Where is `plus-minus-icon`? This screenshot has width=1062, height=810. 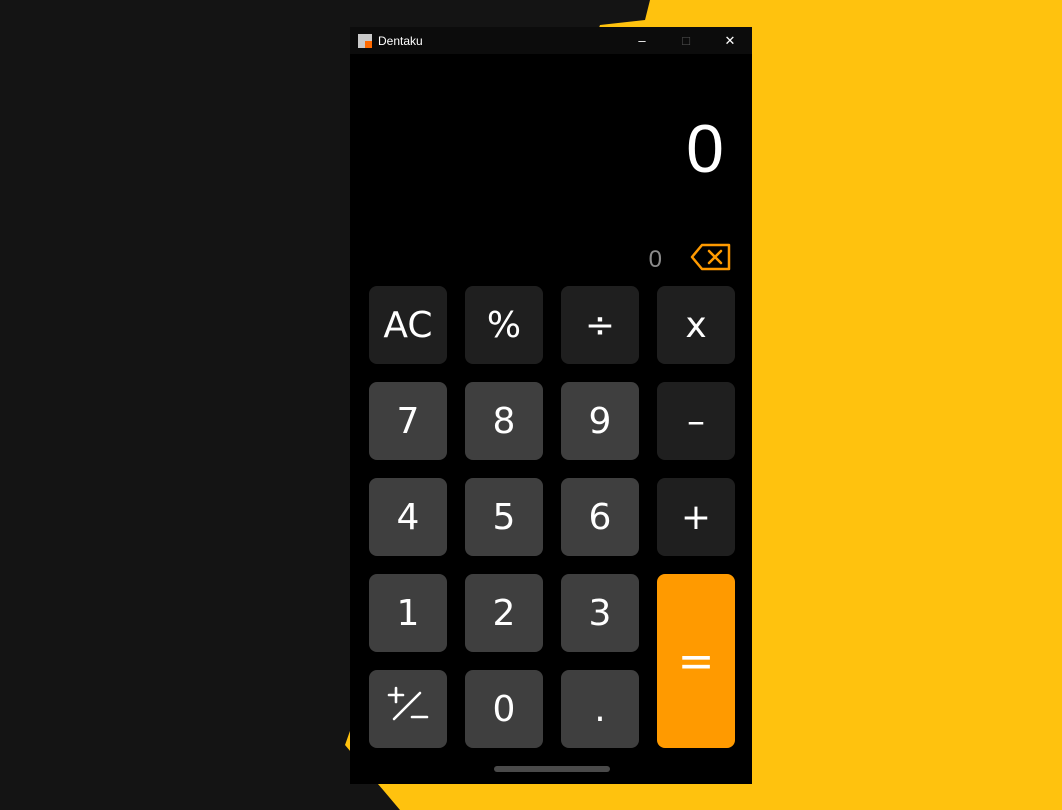 plus-minus-icon is located at coordinates (408, 709).